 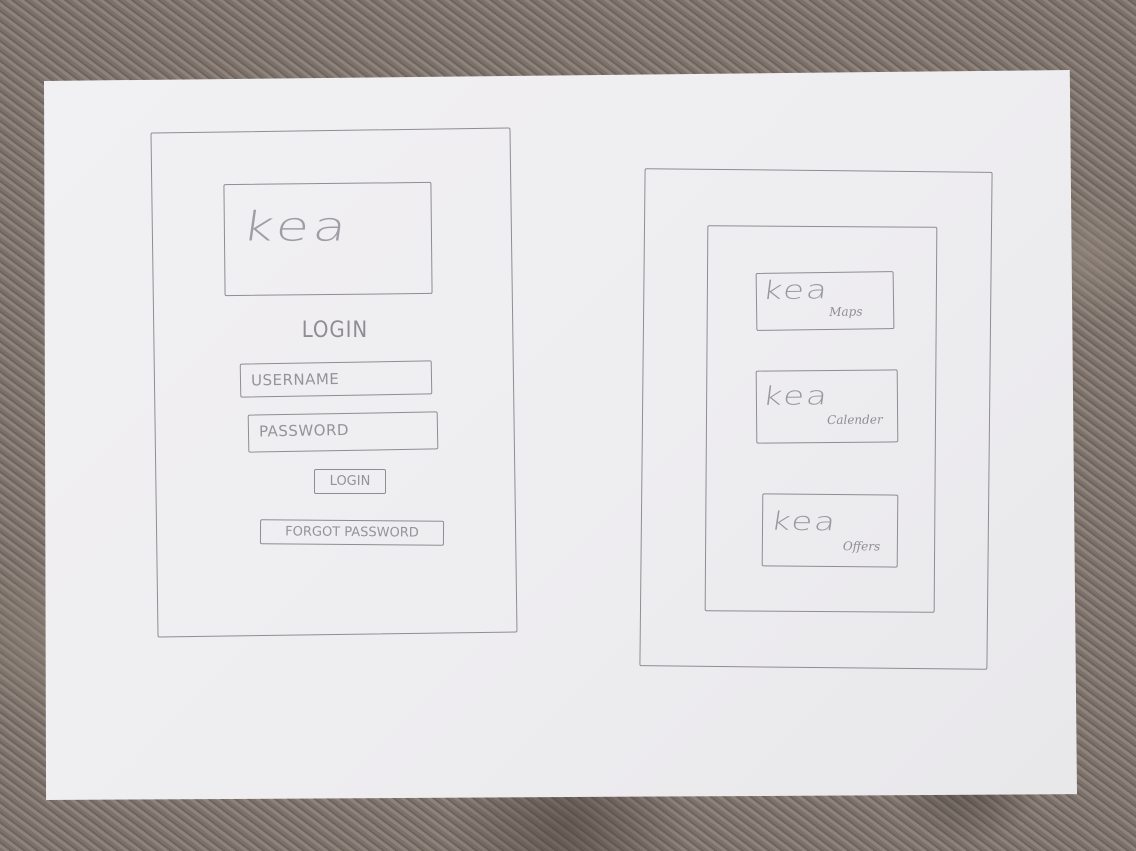 What do you see at coordinates (335, 330) in the screenshot?
I see `login-heading: LOGIN` at bounding box center [335, 330].